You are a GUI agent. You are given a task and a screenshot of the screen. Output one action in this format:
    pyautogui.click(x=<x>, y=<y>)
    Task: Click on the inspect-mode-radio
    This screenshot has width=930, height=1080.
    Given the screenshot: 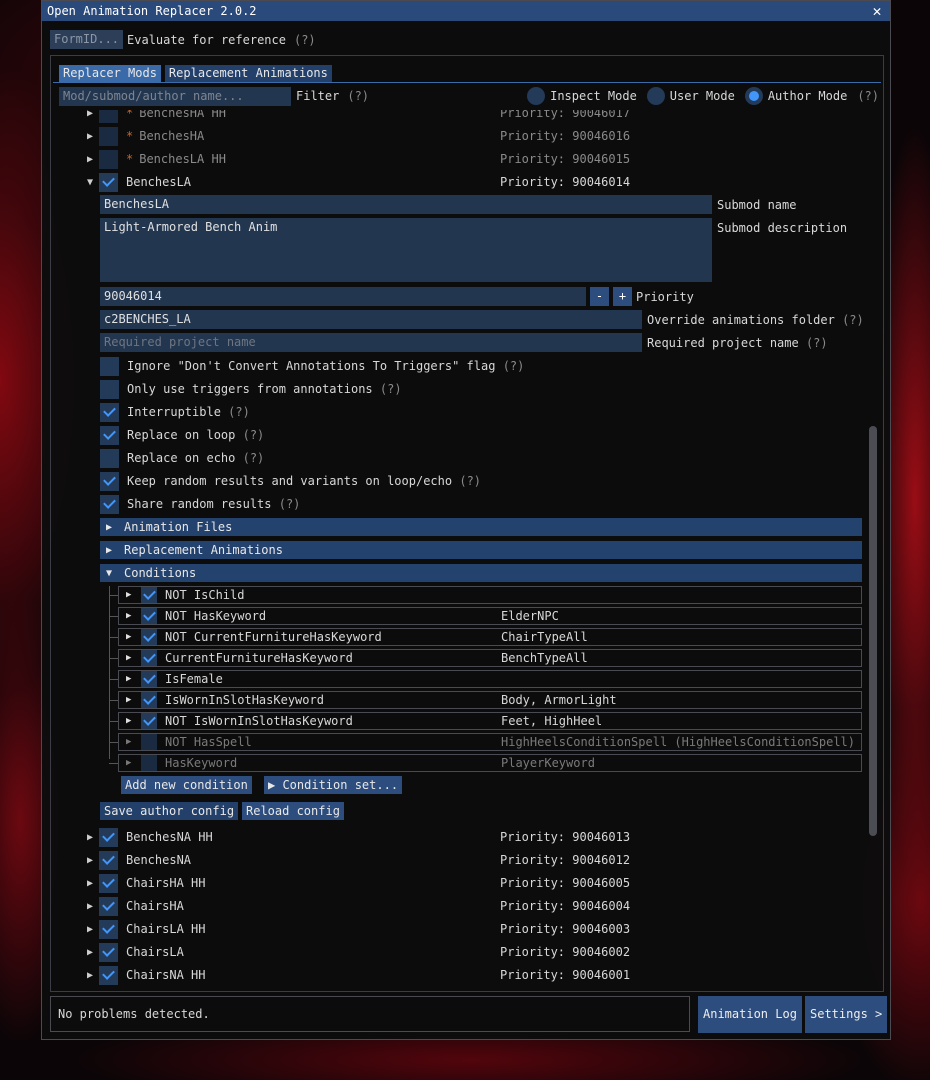 What is the action you would take?
    pyautogui.click(x=536, y=96)
    